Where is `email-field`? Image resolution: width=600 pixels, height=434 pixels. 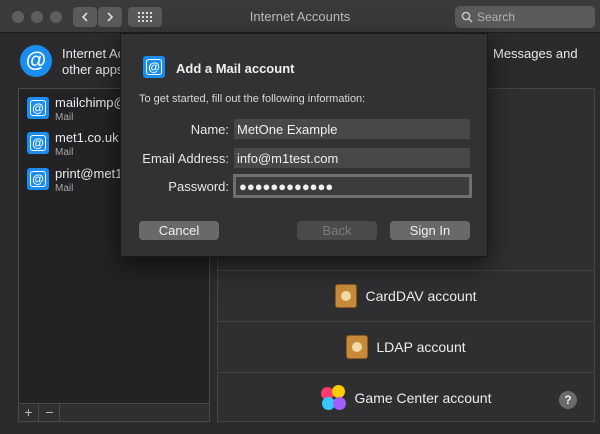
email-field is located at coordinates (352, 158).